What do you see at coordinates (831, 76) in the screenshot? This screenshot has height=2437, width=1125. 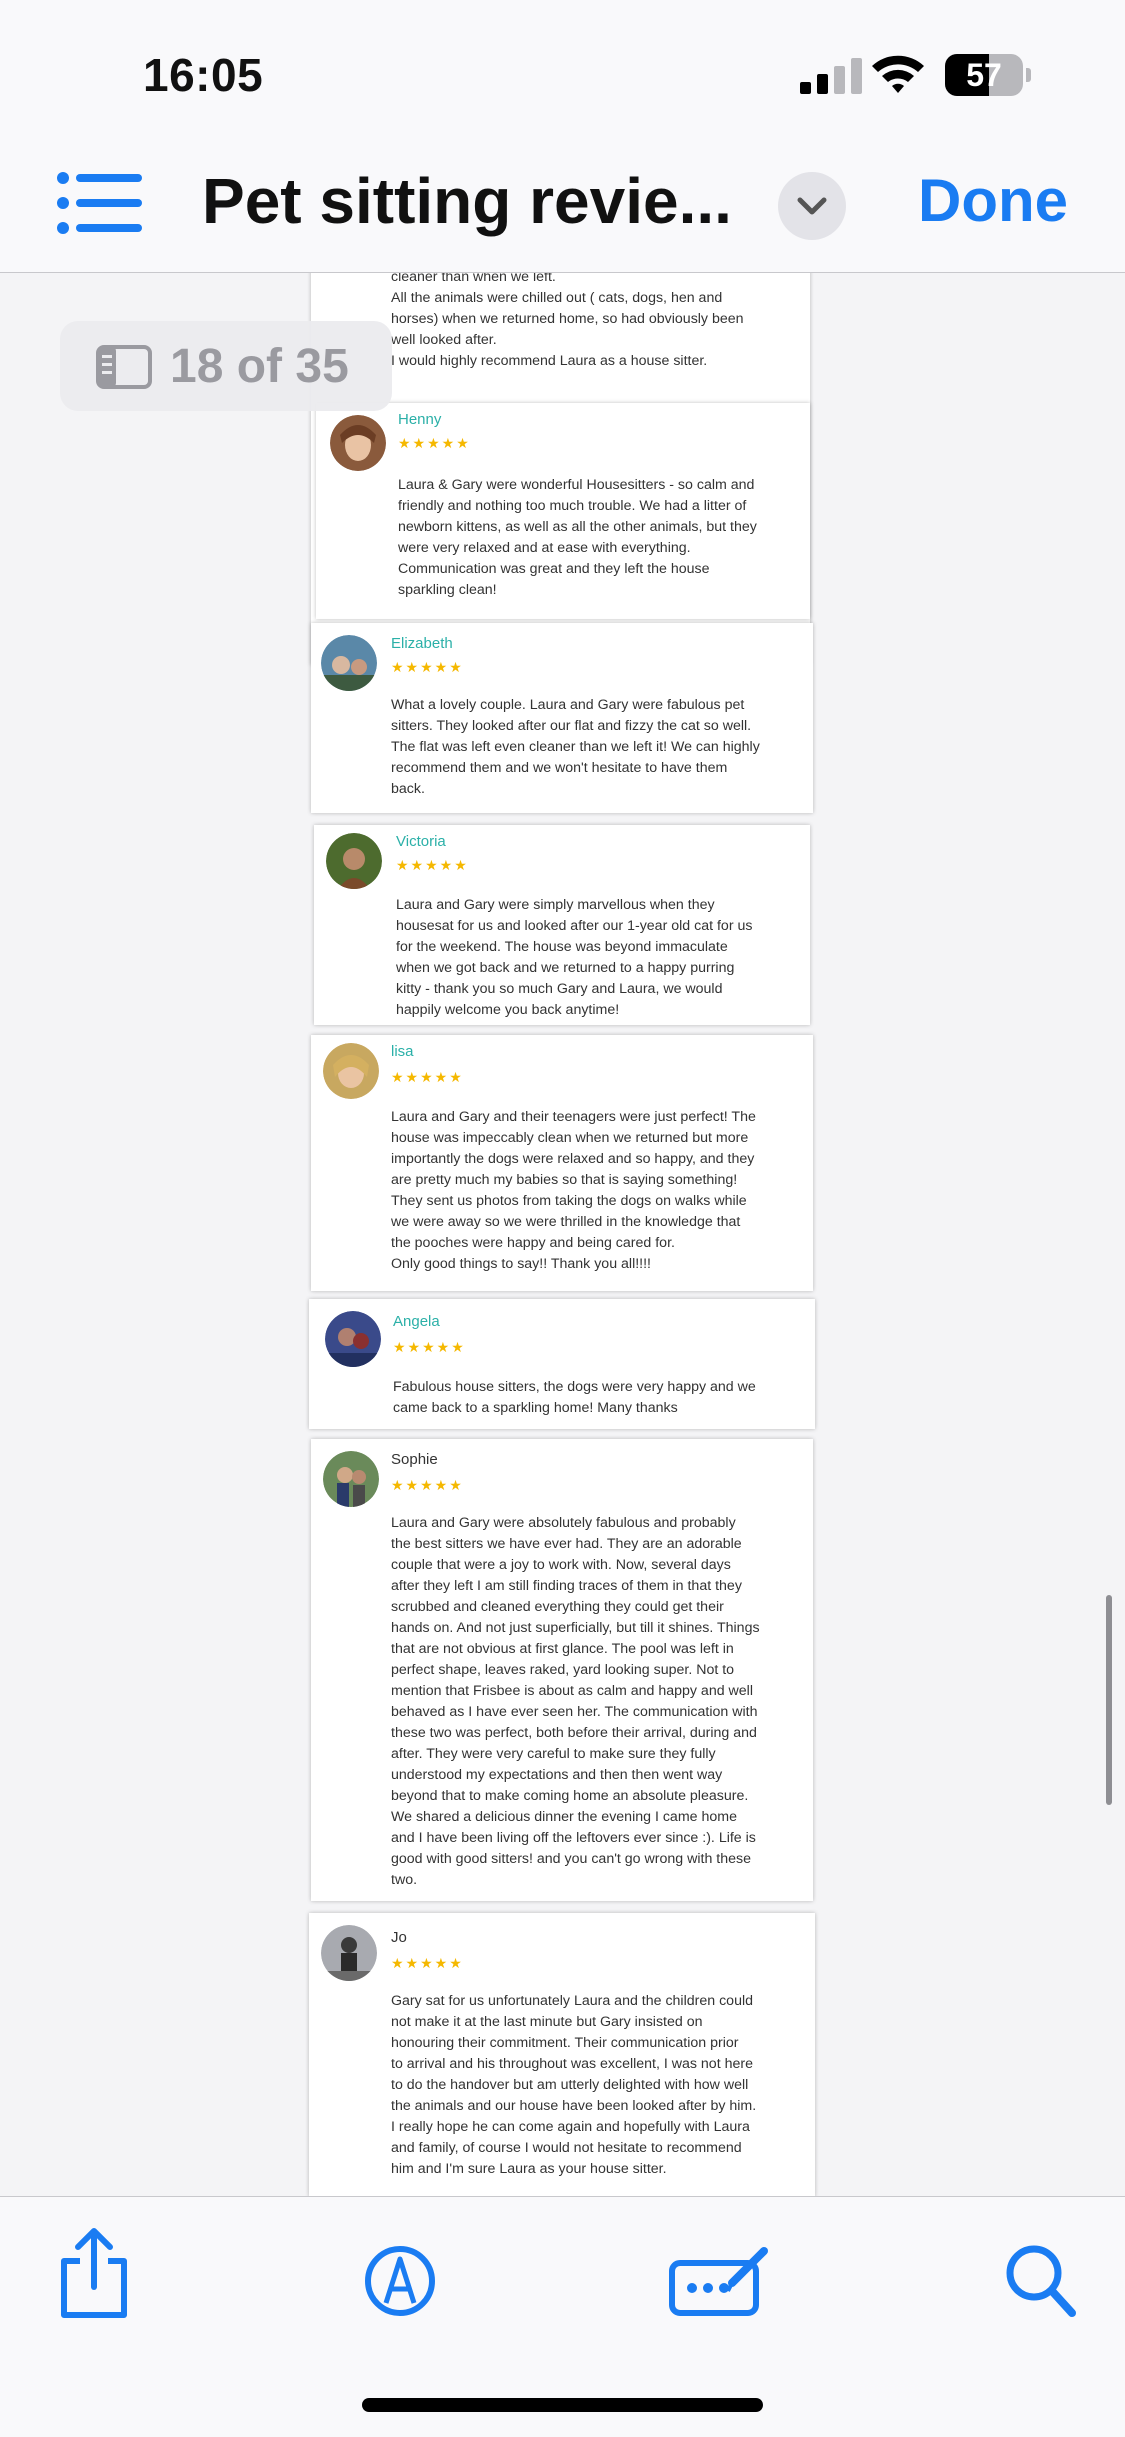 I see `cellular-signal-icon` at bounding box center [831, 76].